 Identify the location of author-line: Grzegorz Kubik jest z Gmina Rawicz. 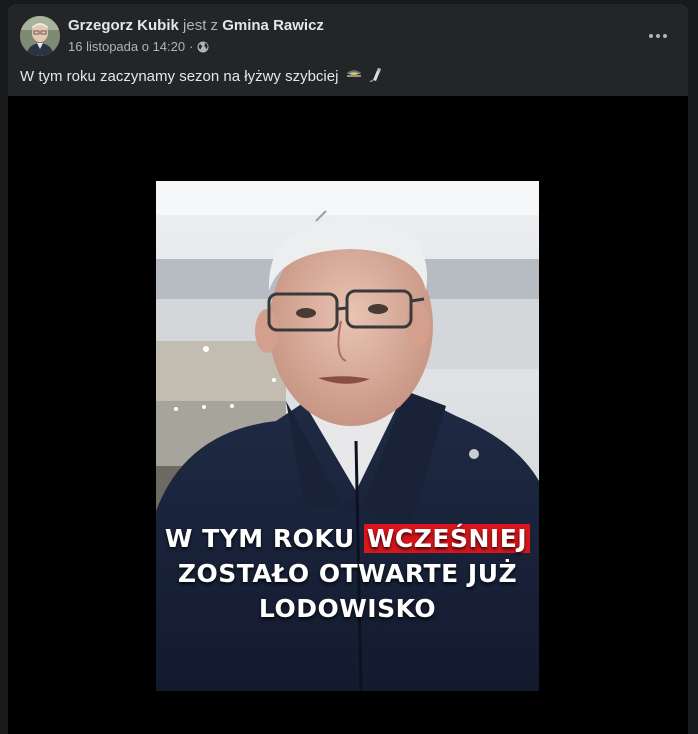
(196, 25).